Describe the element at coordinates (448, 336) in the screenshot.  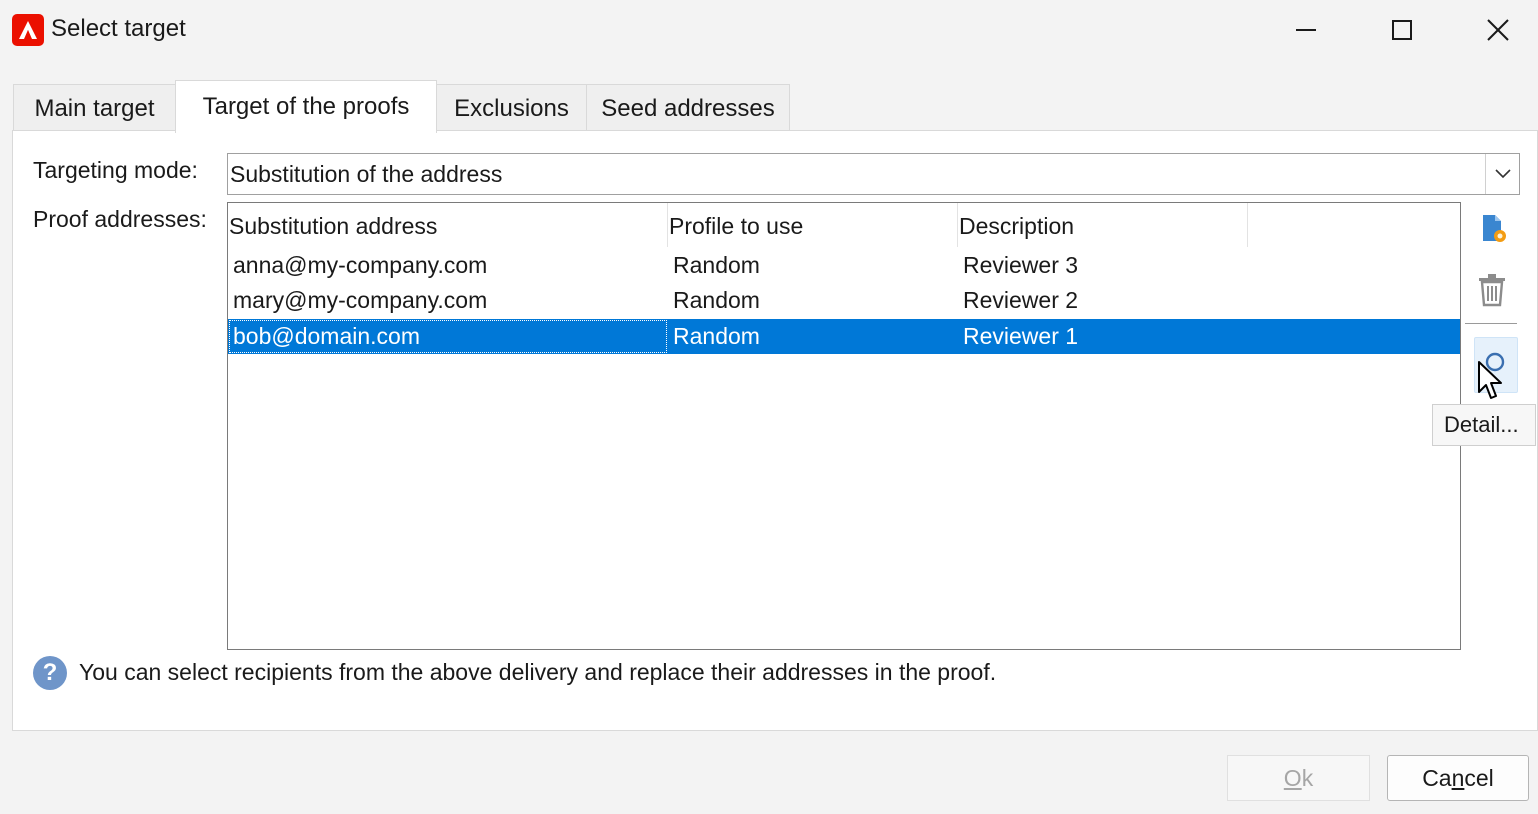
I see `cell-address: bob@domain.com` at that location.